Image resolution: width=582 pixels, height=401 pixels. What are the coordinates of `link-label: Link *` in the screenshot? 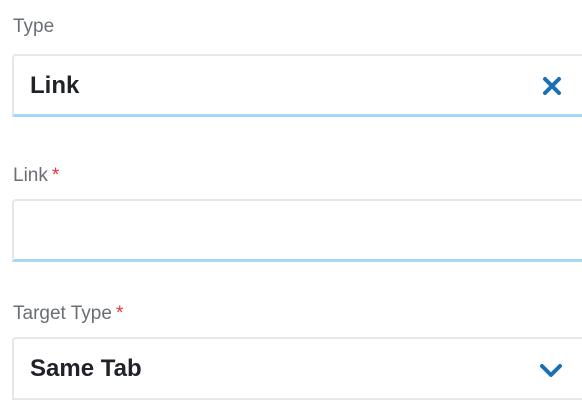 It's located at (36, 175).